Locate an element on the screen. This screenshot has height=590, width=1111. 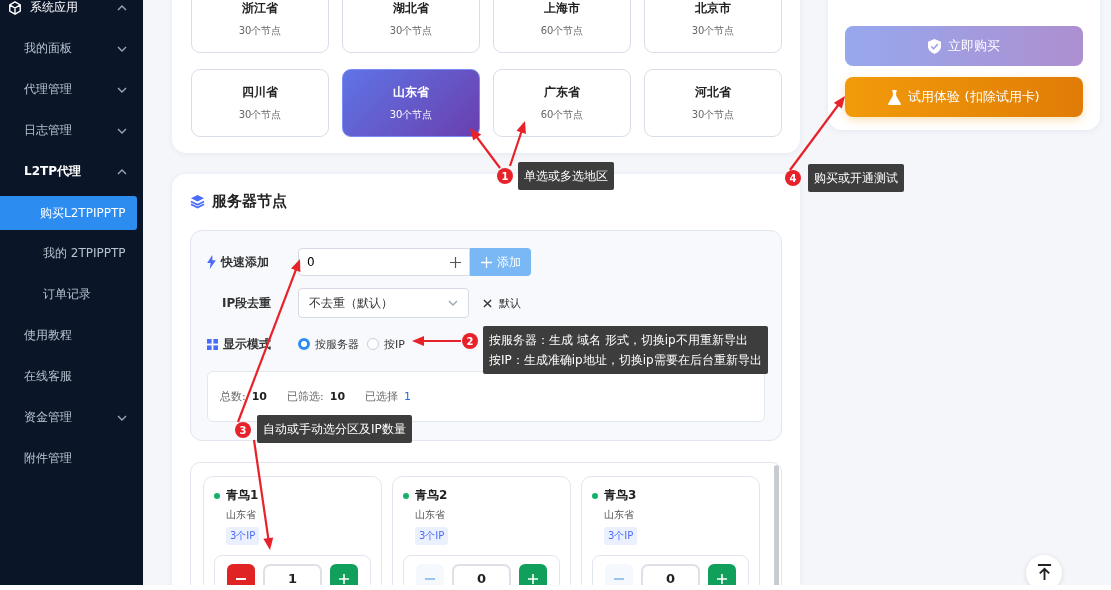
decrement-button is located at coordinates (241, 574).